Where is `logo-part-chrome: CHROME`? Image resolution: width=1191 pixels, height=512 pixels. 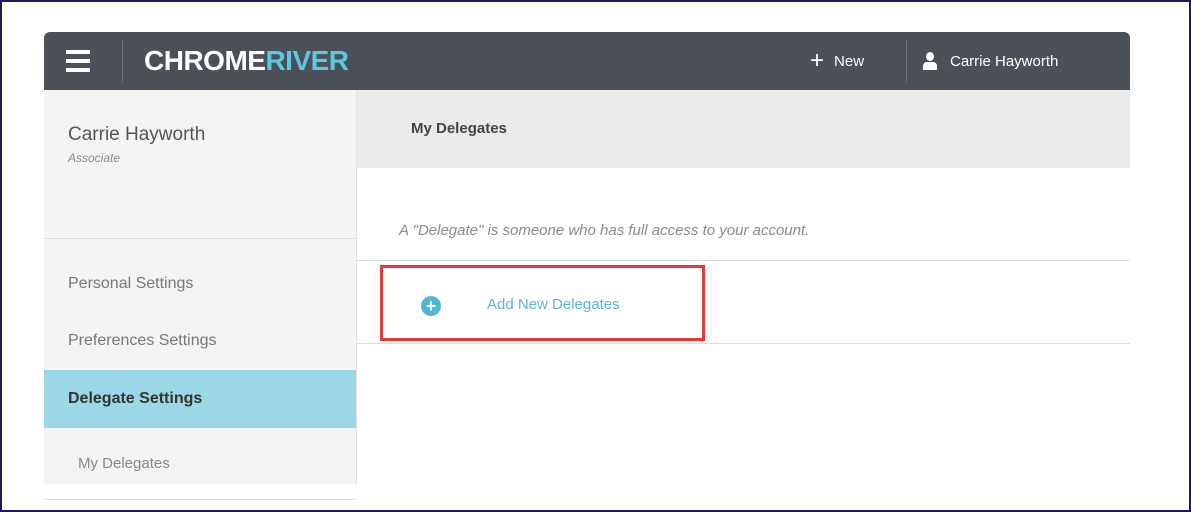
logo-part-chrome: CHROME is located at coordinates (205, 60).